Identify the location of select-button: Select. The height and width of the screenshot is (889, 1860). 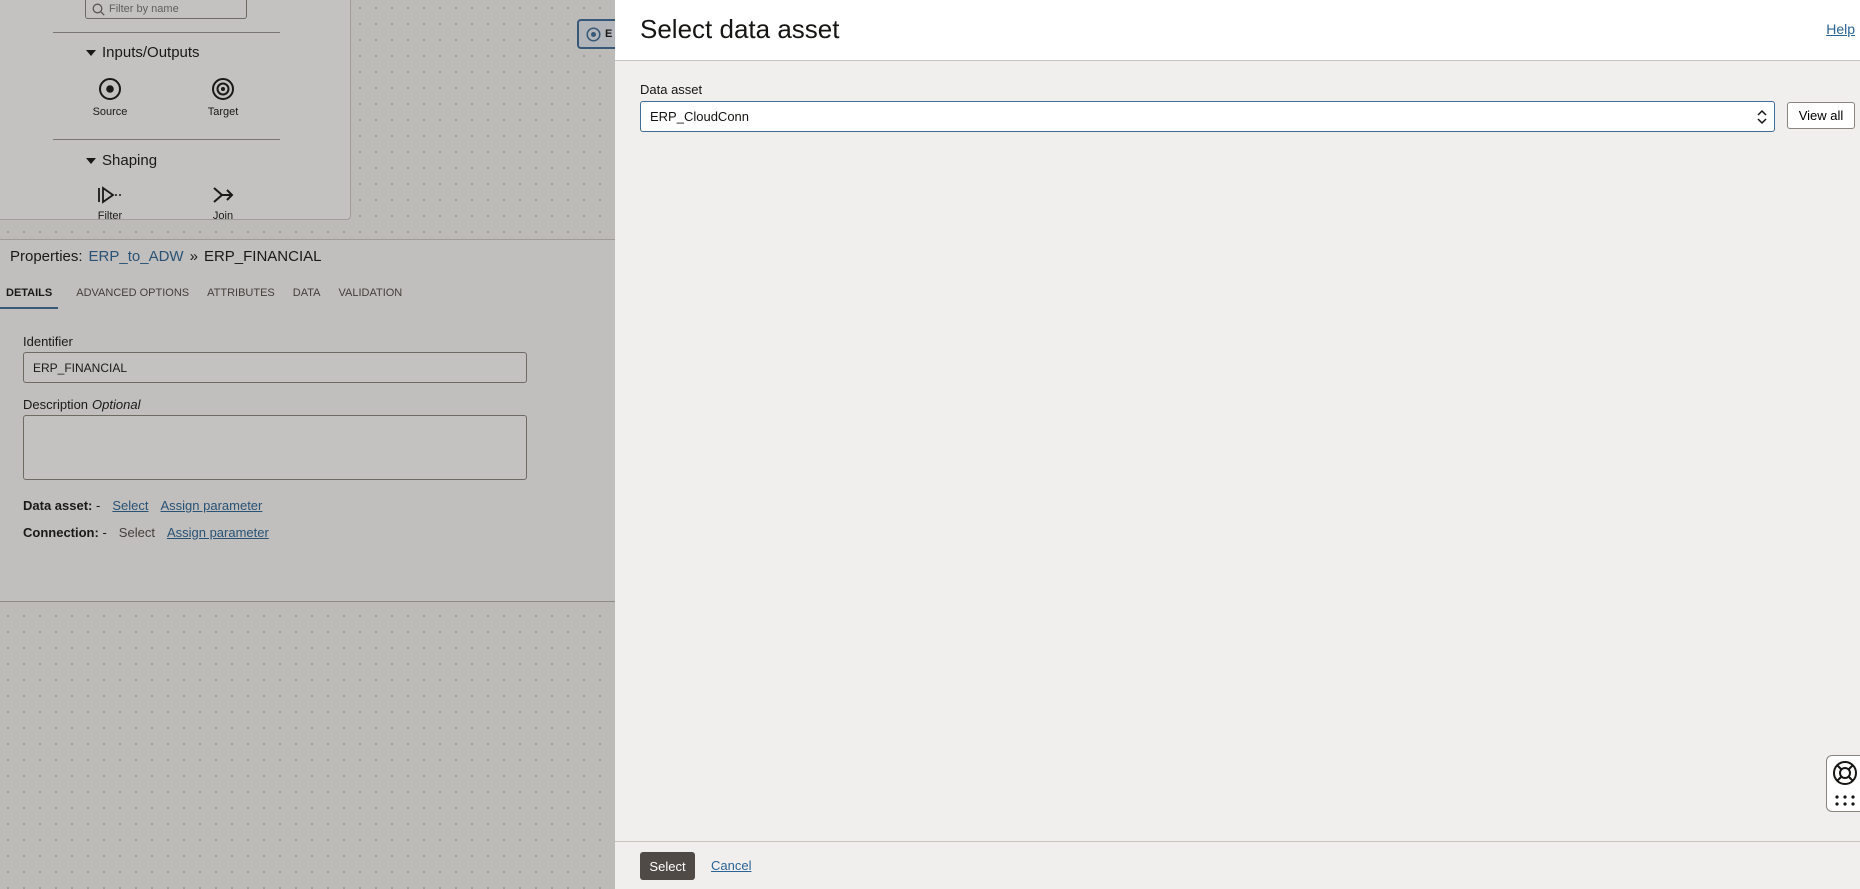
(667, 866).